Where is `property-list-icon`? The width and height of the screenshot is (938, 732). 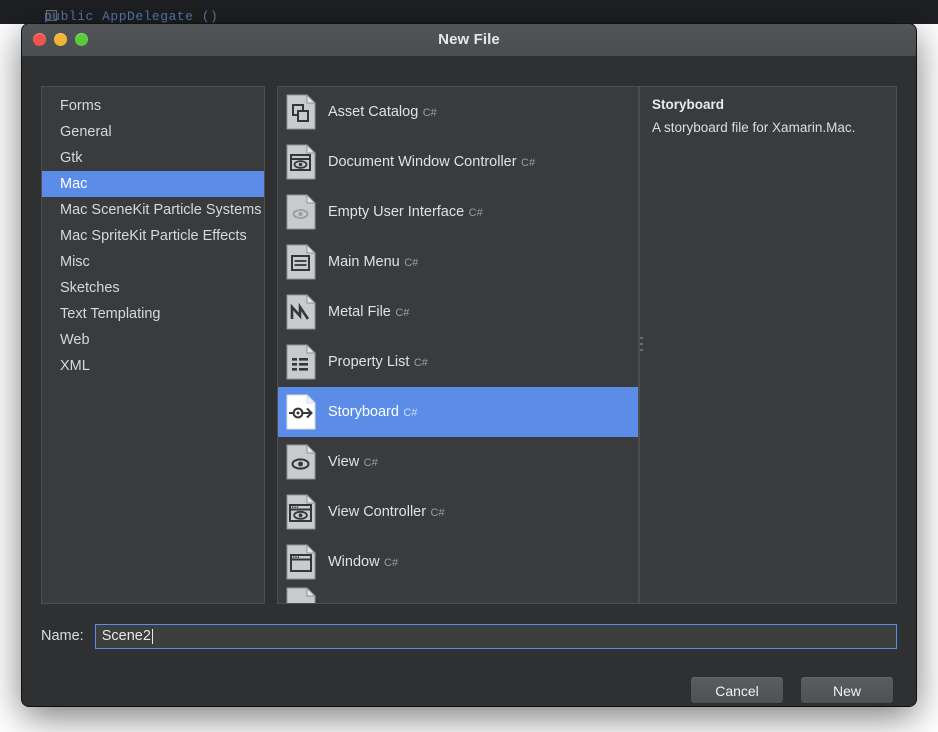
property-list-icon is located at coordinates (301, 361).